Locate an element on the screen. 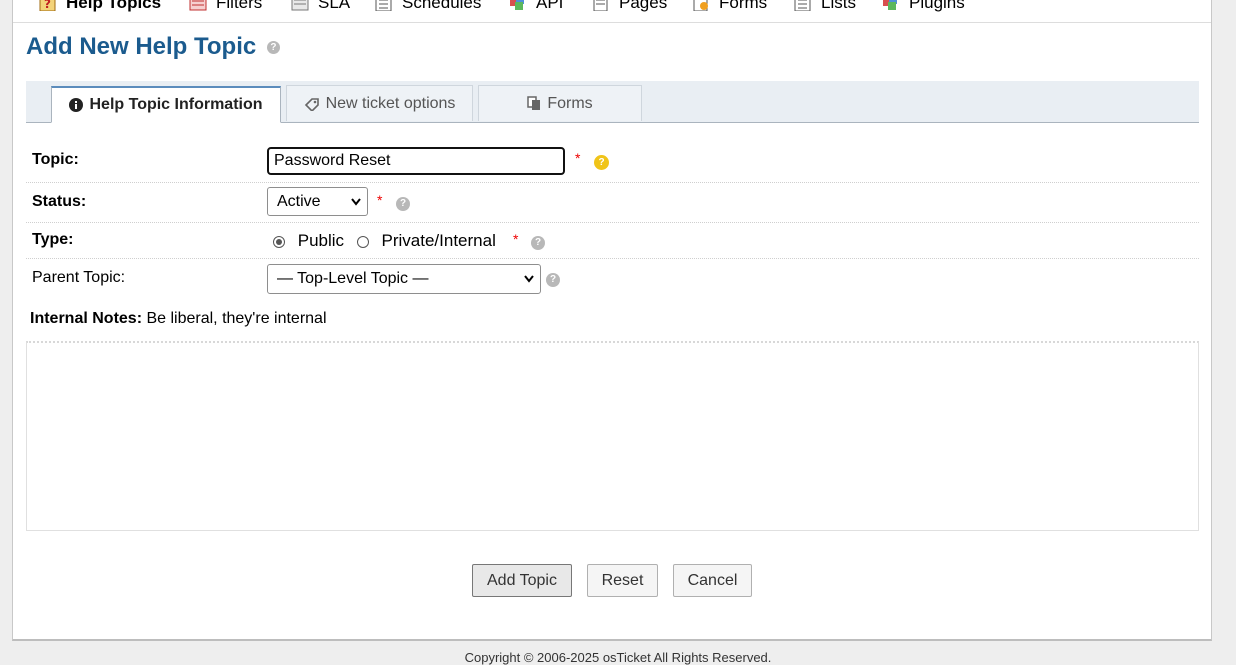 This screenshot has height=665, width=1236. nav-label: API is located at coordinates (550, 6).